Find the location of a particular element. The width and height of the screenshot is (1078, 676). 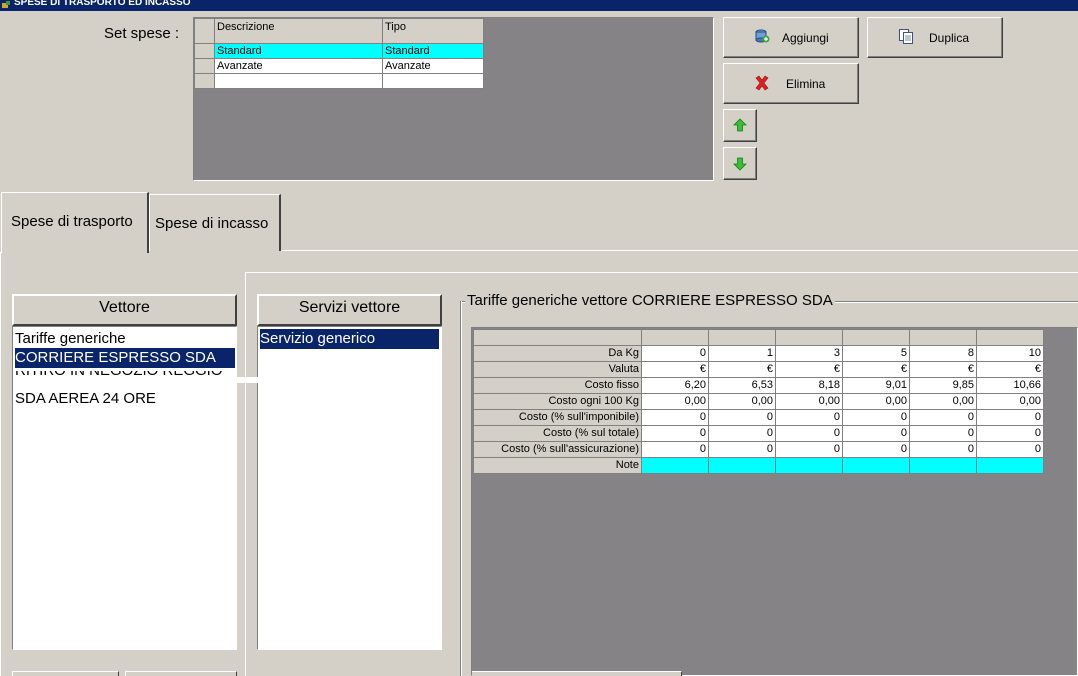

table-row: Costo fisso 6,20 6,53 8,18 9,01 9,85 10,66 is located at coordinates (758, 385).